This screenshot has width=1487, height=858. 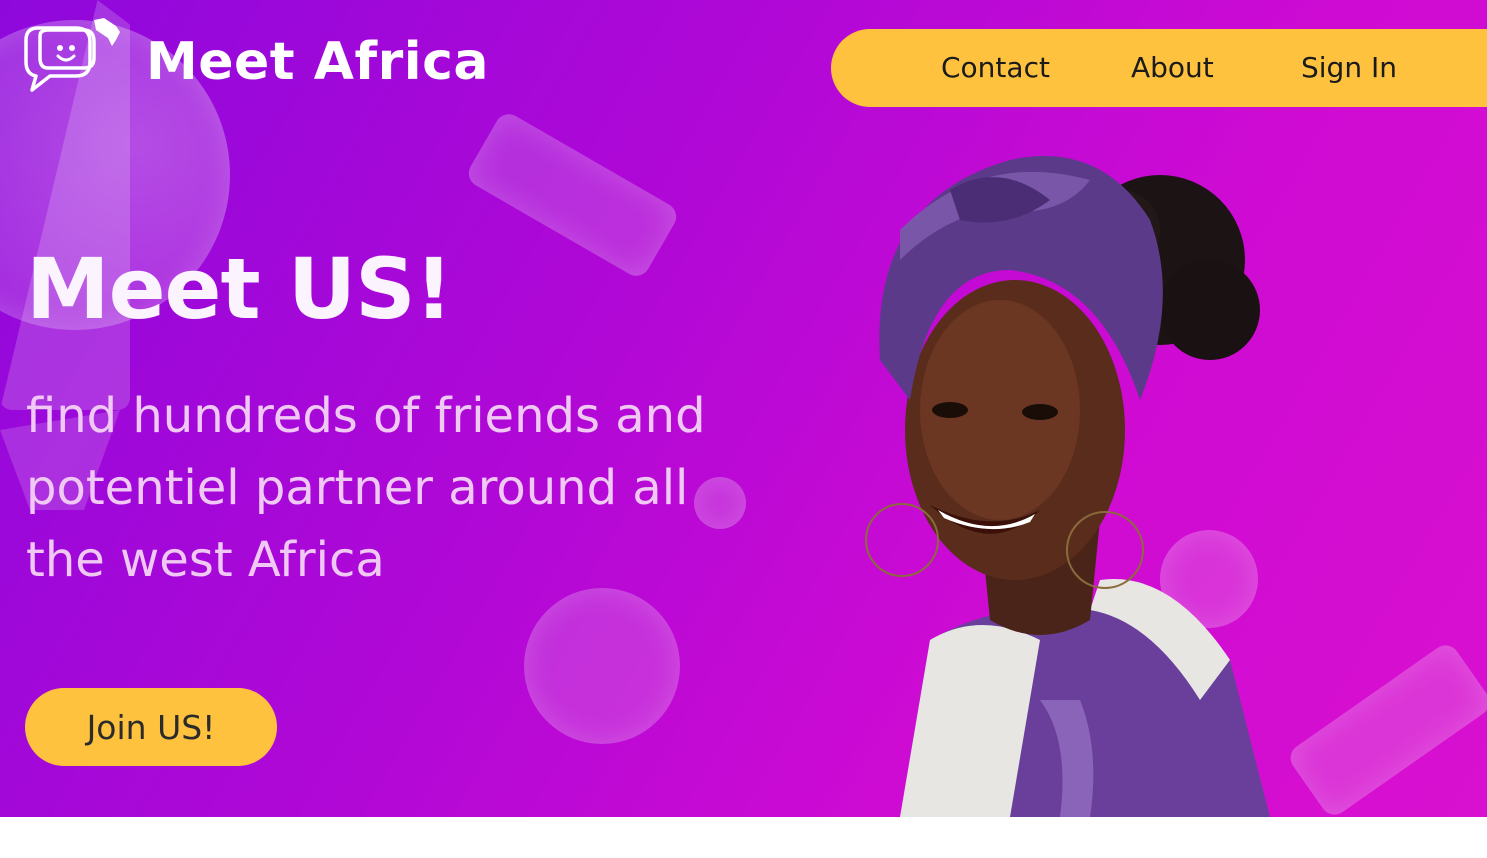 What do you see at coordinates (205, 560) in the screenshot?
I see `hero-subtext-line: the west Africa` at bounding box center [205, 560].